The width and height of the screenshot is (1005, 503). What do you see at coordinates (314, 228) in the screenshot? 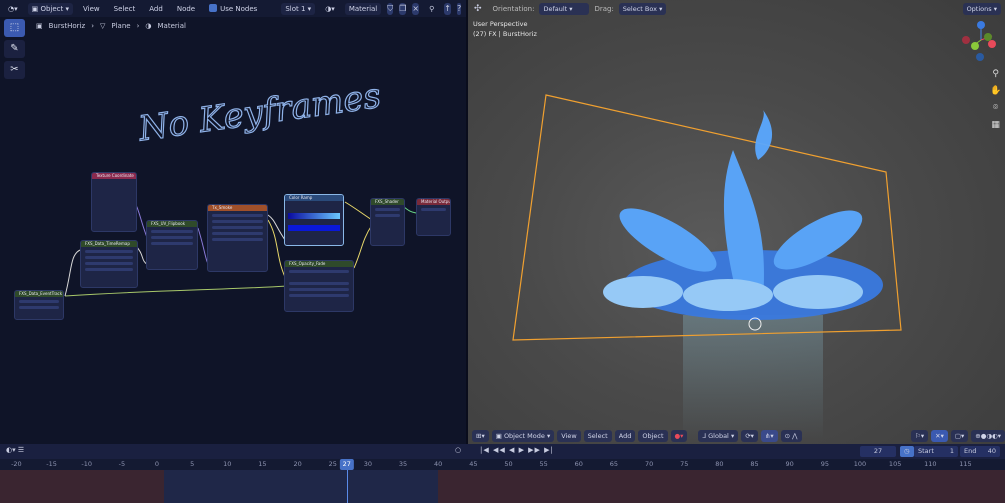
I see `color-swatch` at bounding box center [314, 228].